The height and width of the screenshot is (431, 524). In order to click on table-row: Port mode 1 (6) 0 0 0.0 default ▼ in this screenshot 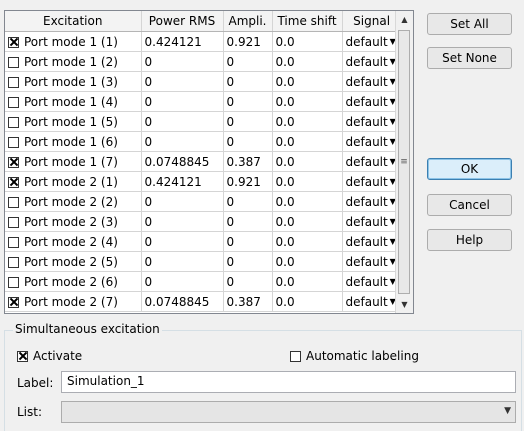, I will do `click(203, 141)`.